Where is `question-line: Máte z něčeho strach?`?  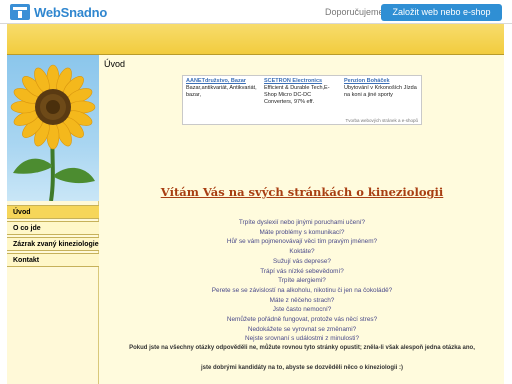 question-line: Máte z něčeho strach? is located at coordinates (302, 300).